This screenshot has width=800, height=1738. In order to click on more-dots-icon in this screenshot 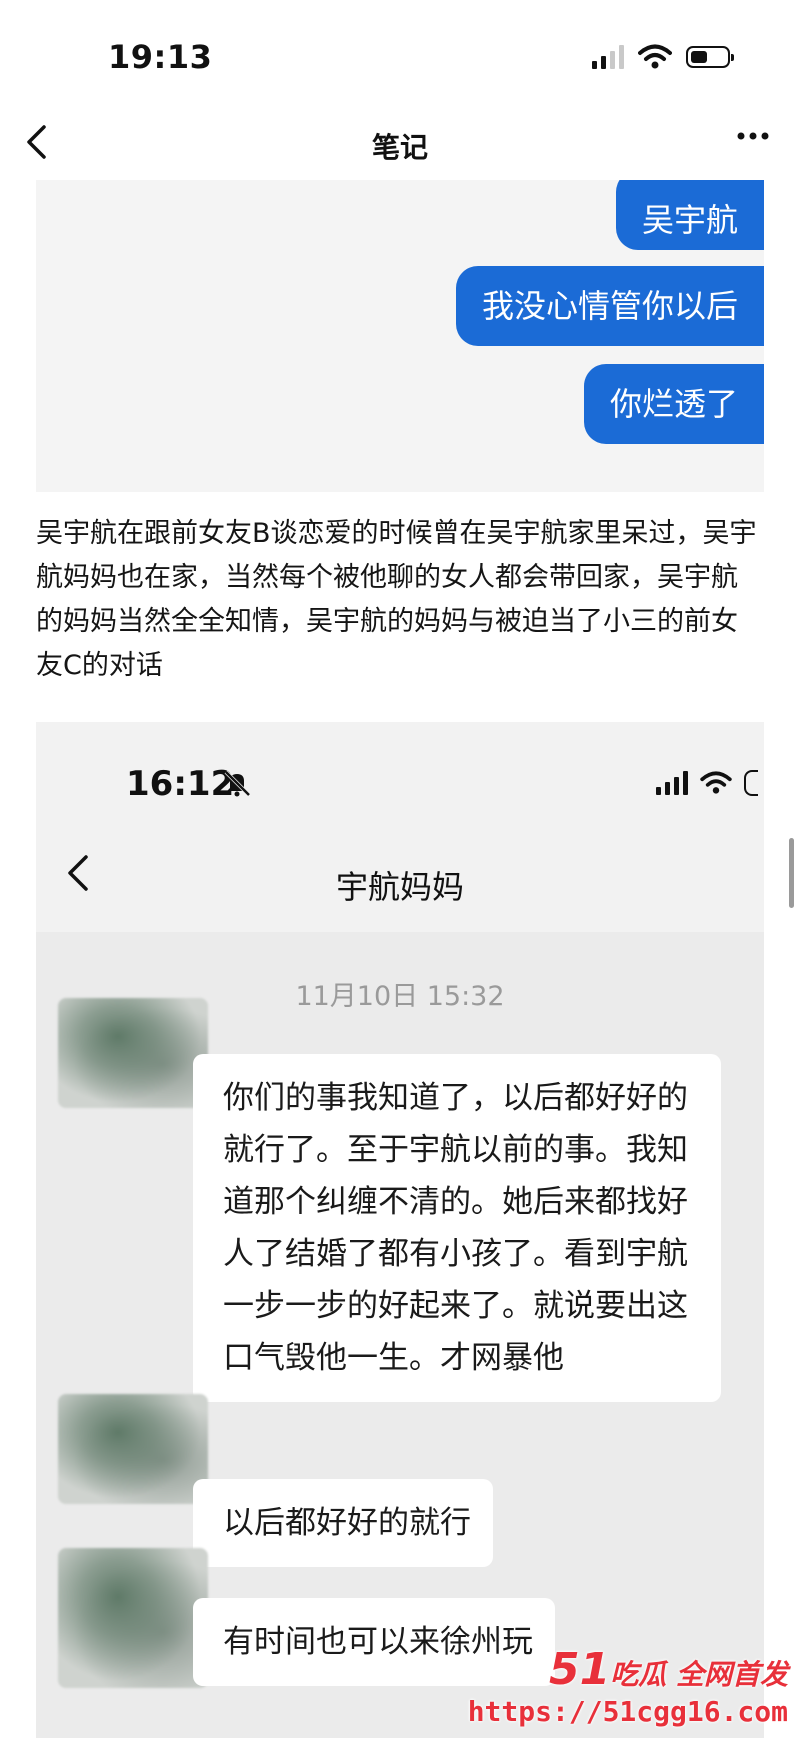, I will do `click(753, 136)`.